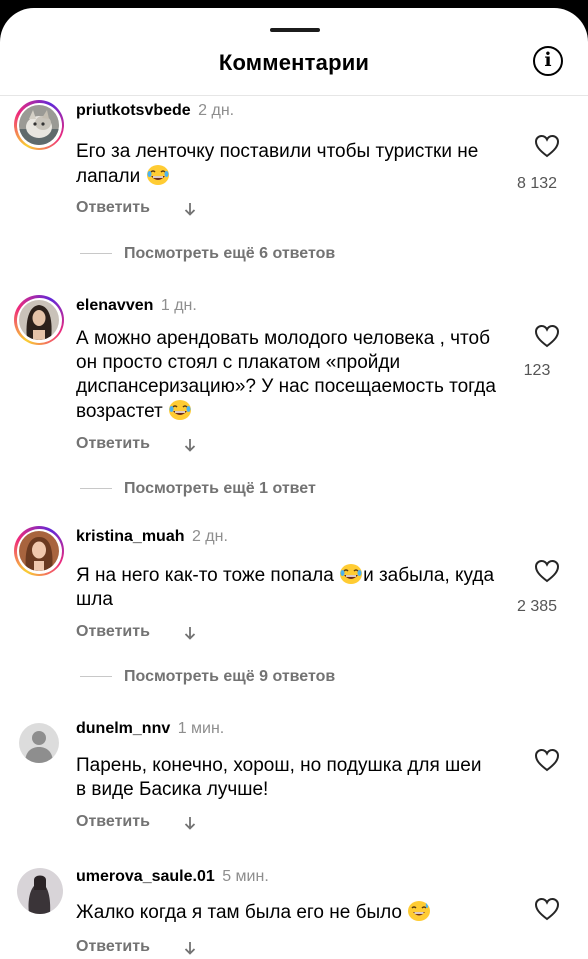  I want to click on info-icon: i, so click(548, 61).